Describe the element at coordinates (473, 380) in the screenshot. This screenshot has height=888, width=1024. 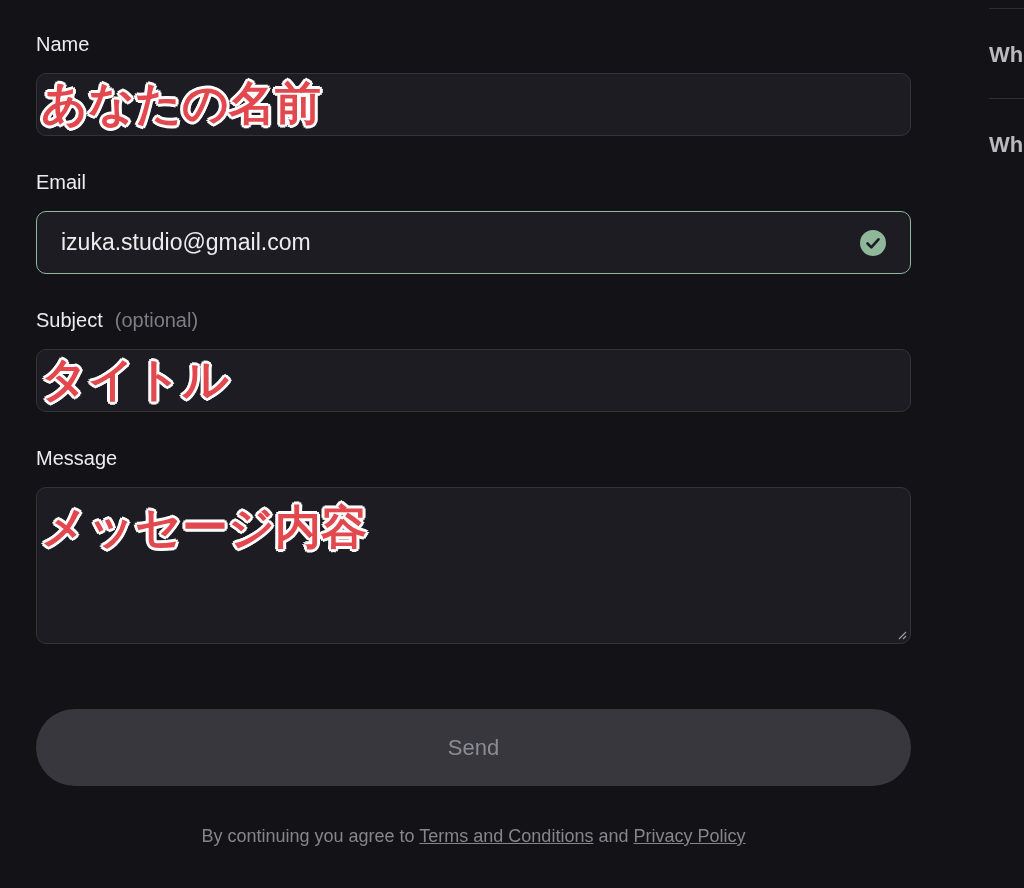
I see `input-field: タイトル` at that location.